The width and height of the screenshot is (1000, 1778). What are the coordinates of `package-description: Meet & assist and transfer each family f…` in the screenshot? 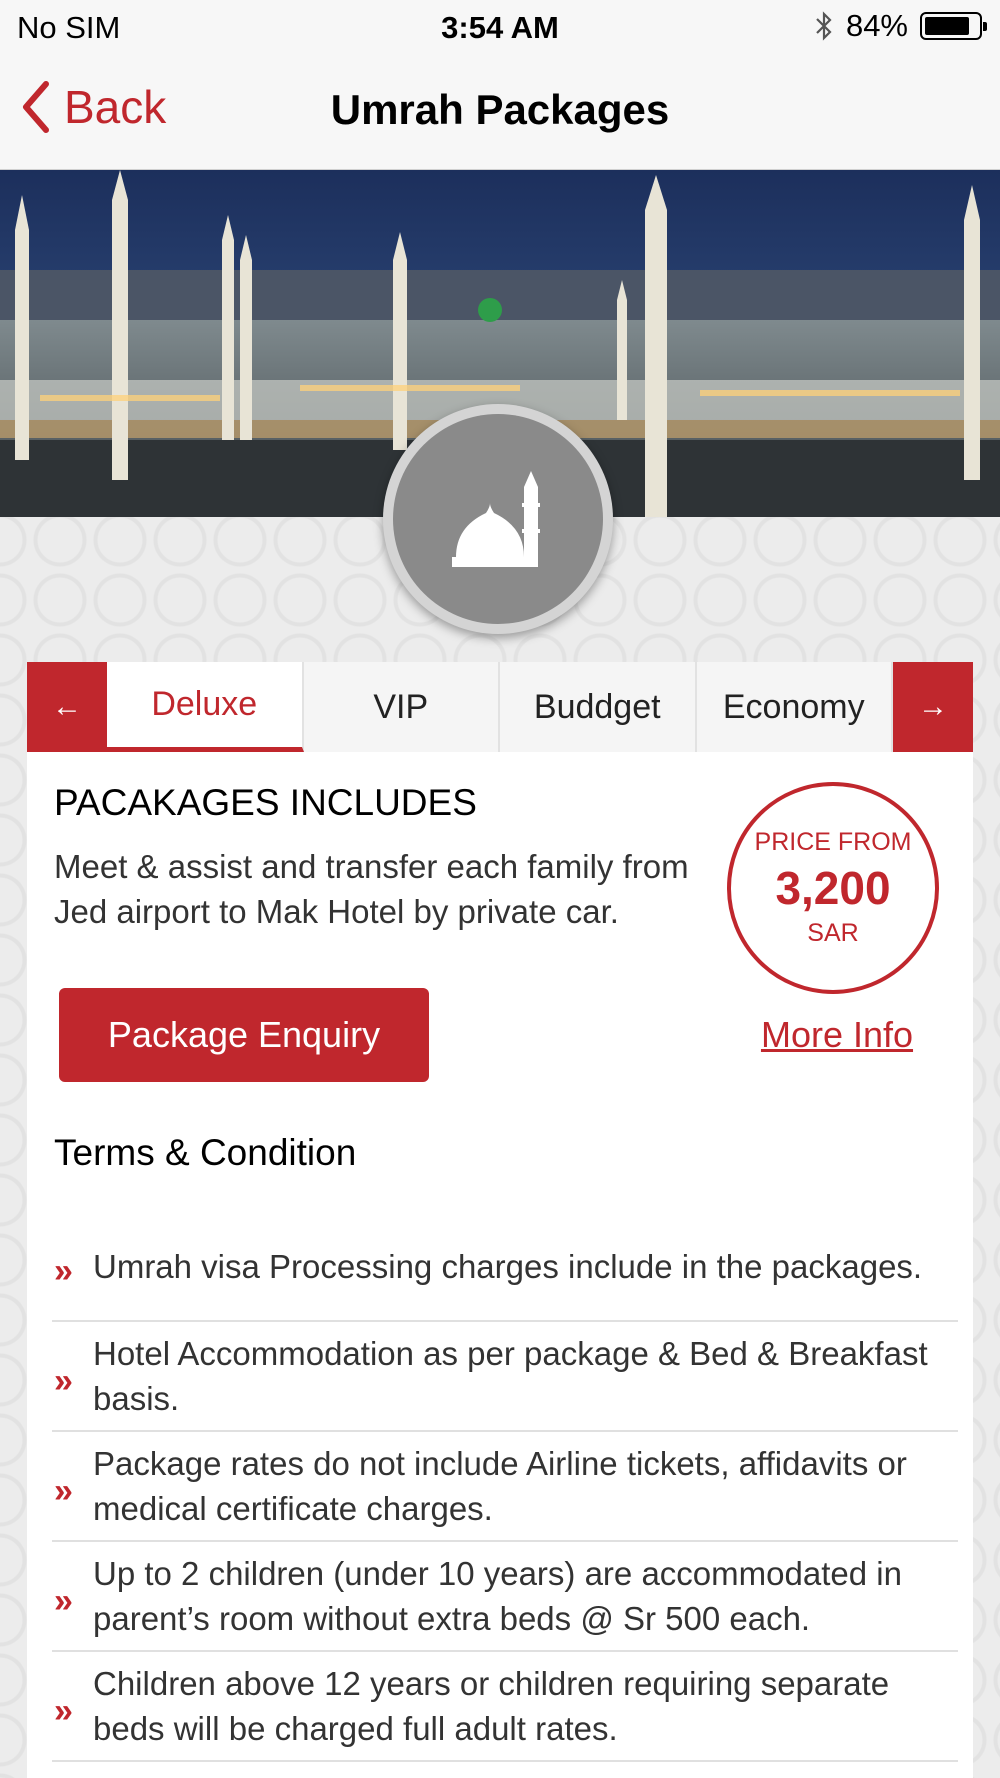 It's located at (371, 889).